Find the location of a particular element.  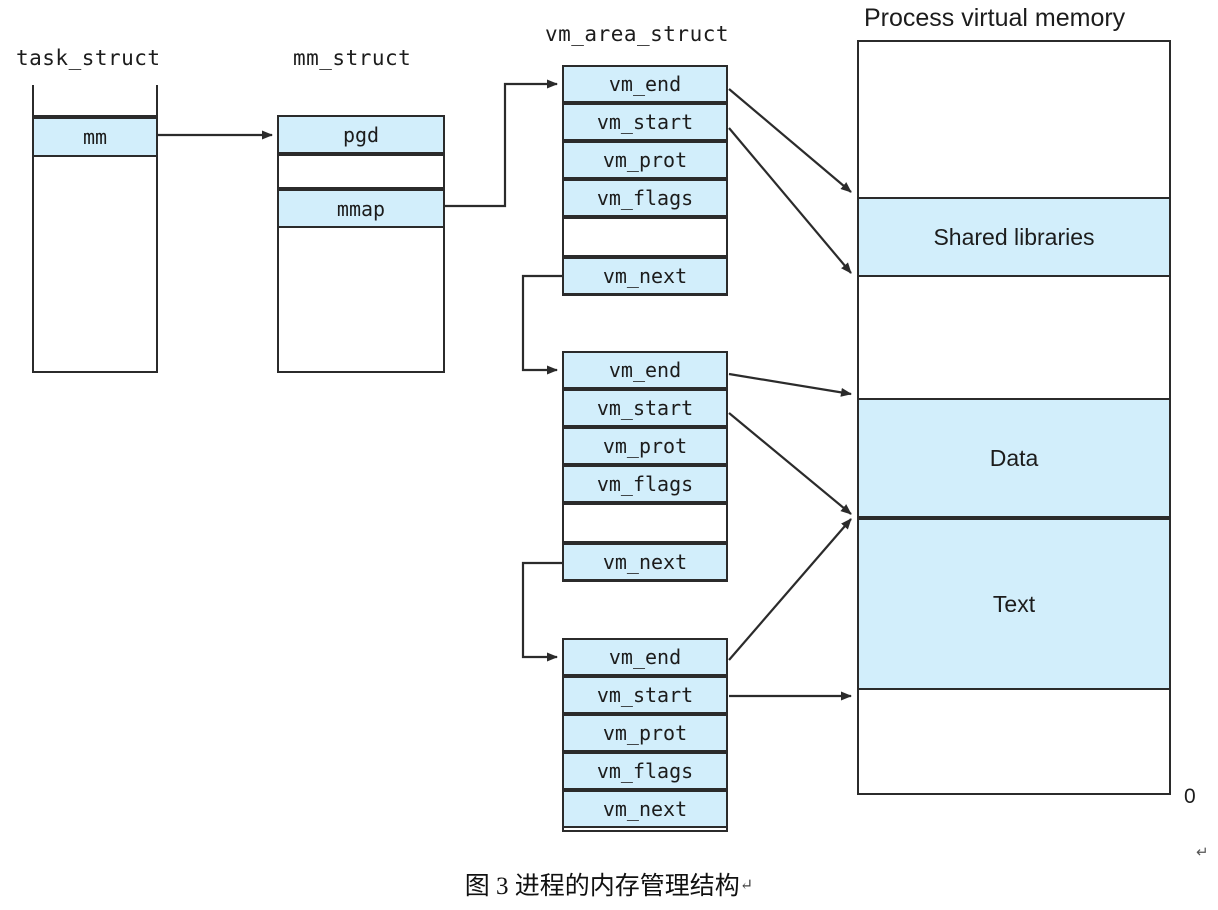

vma-1-field-blank is located at coordinates (645, 237).